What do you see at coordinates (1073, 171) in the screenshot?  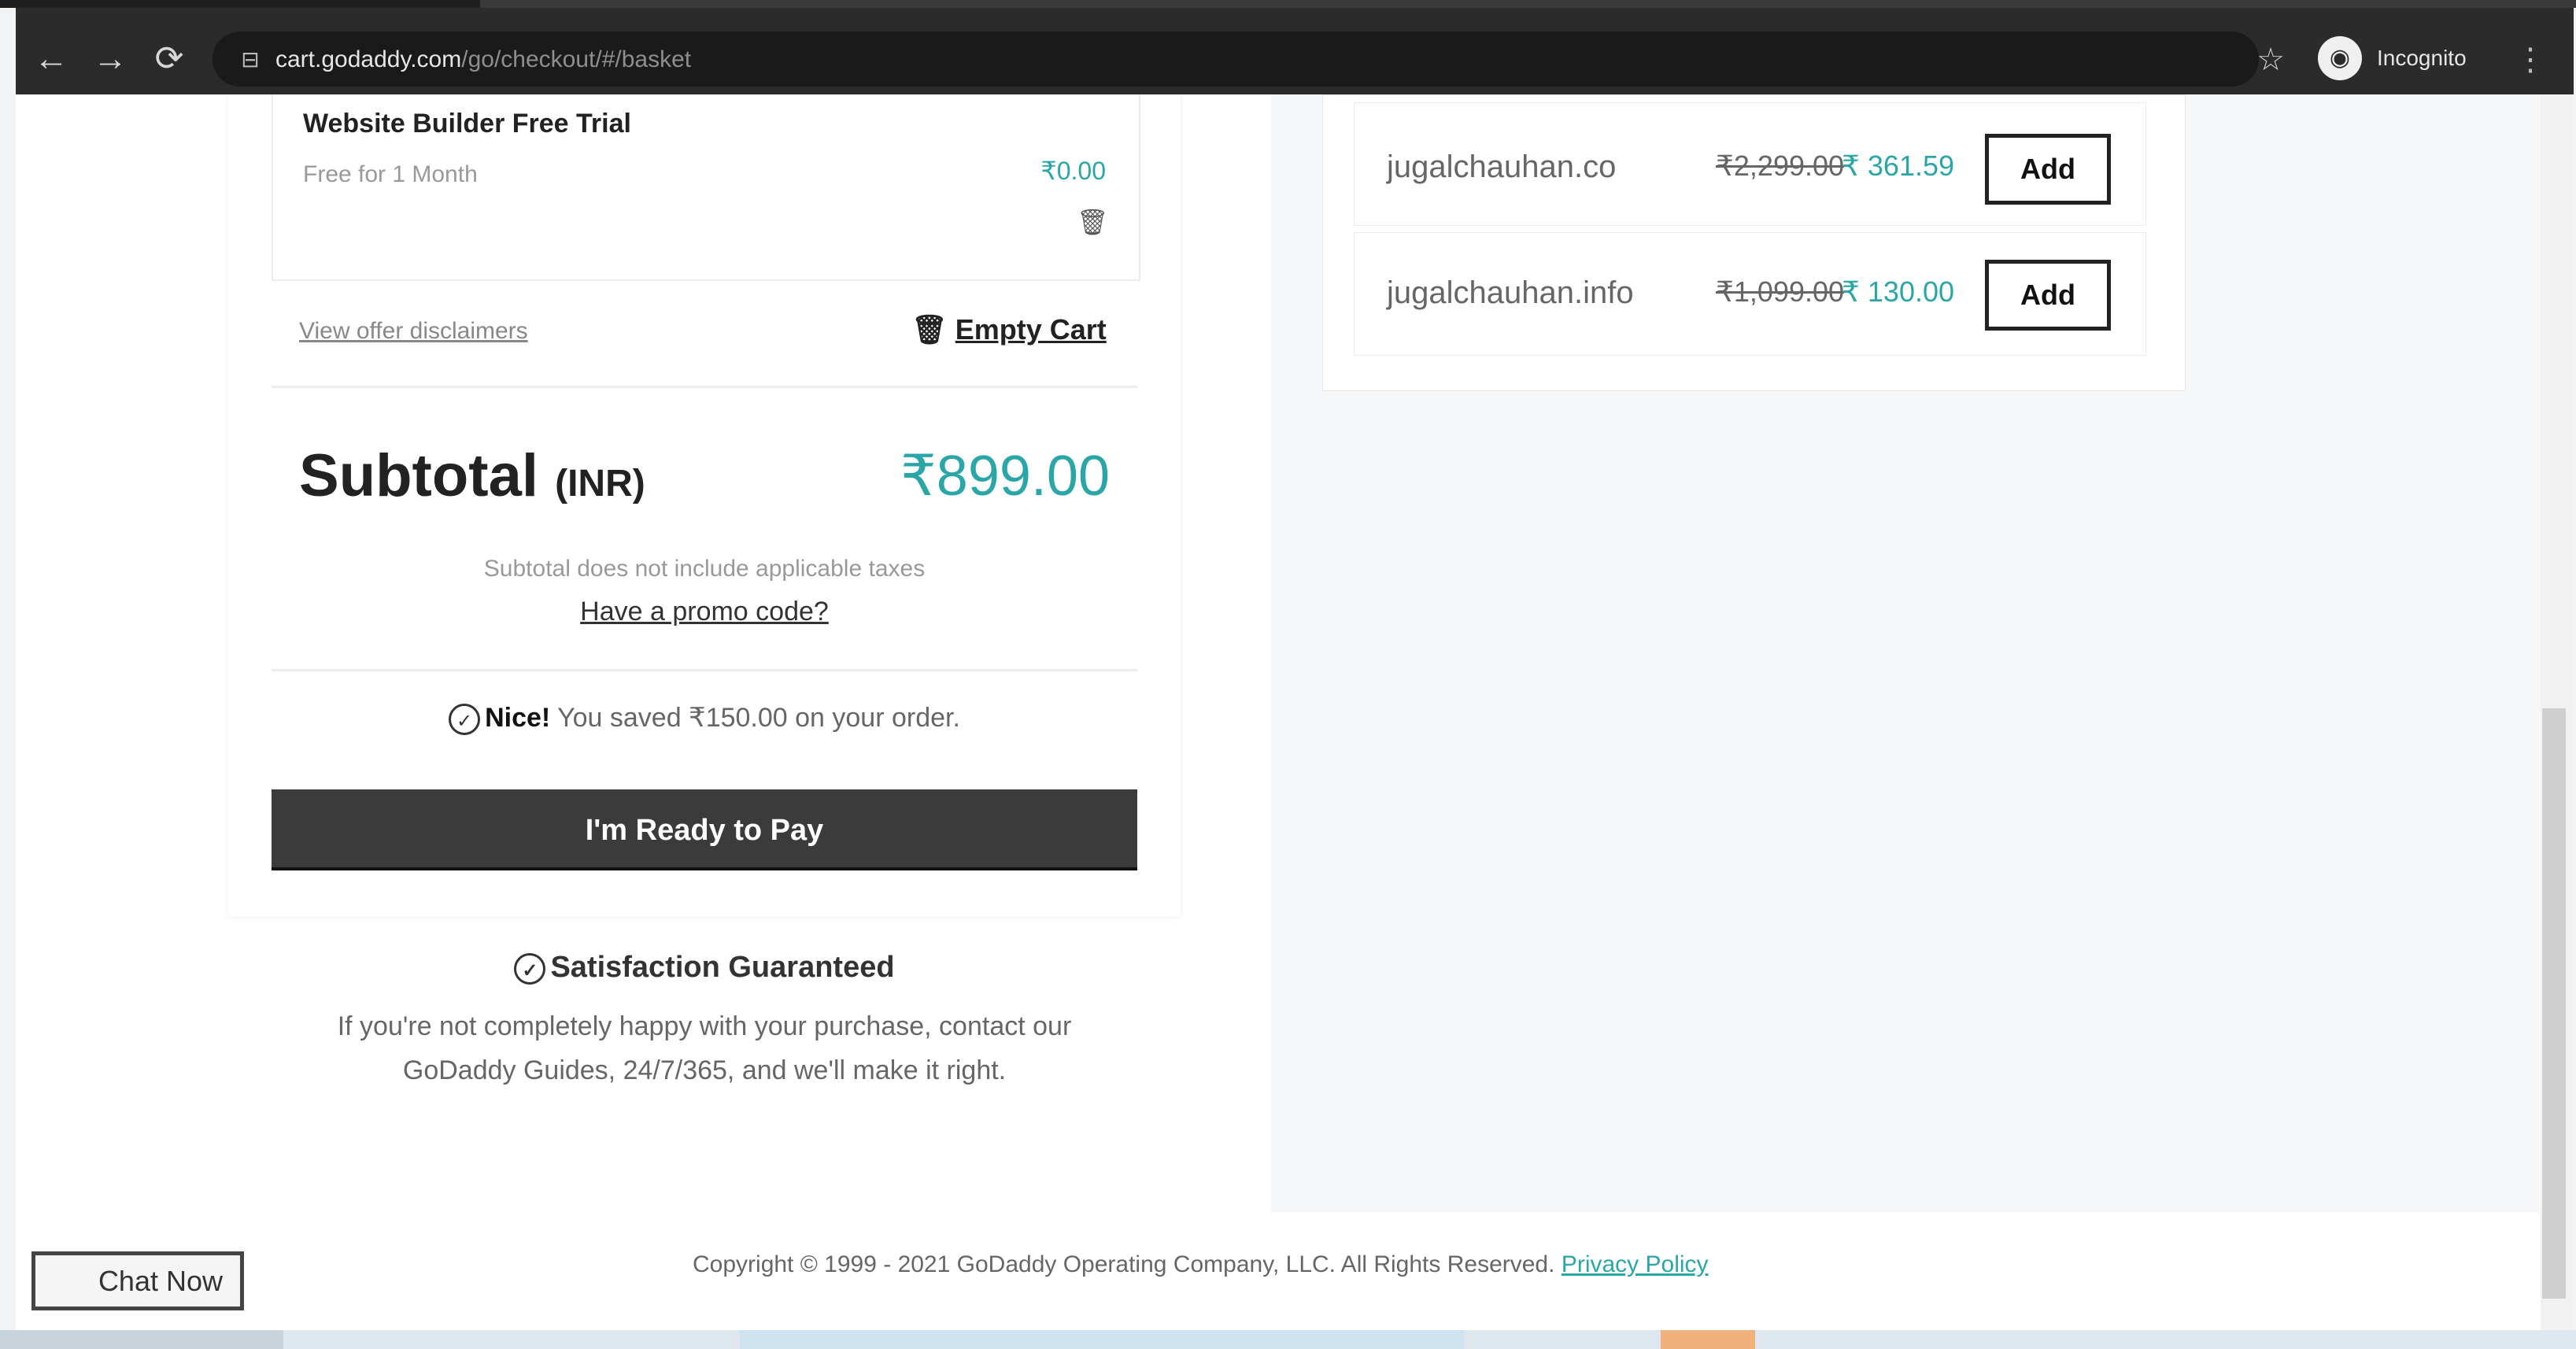 I see `cart-item-price: ₹0.00` at bounding box center [1073, 171].